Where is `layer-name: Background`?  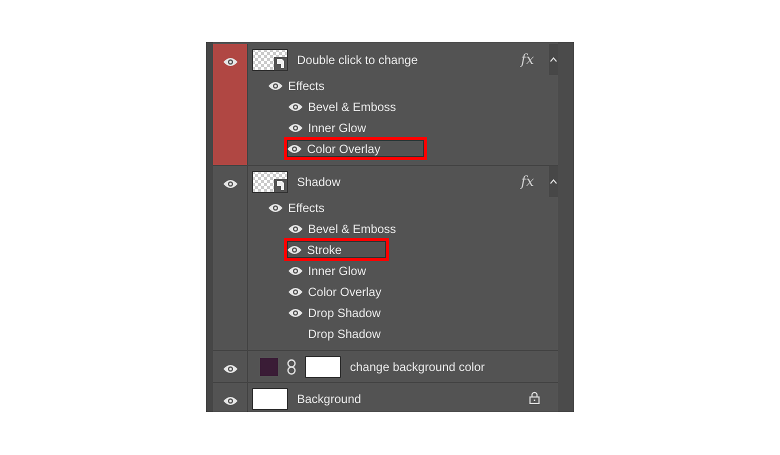
layer-name: Background is located at coordinates (329, 399).